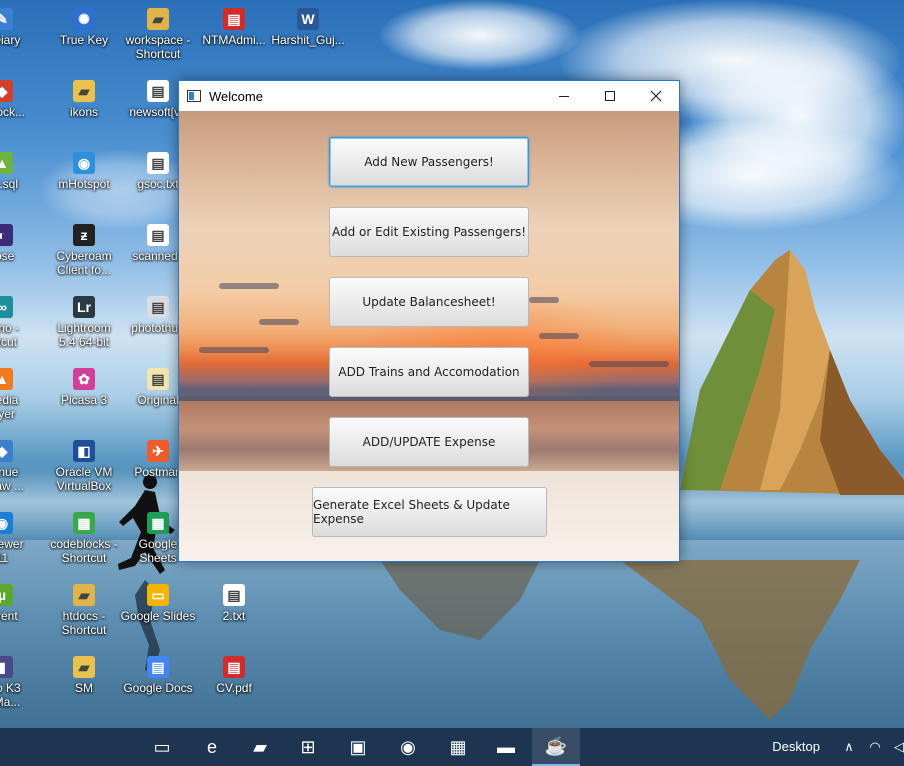 The height and width of the screenshot is (766, 904). I want to click on java-icon: ☕, so click(556, 745).